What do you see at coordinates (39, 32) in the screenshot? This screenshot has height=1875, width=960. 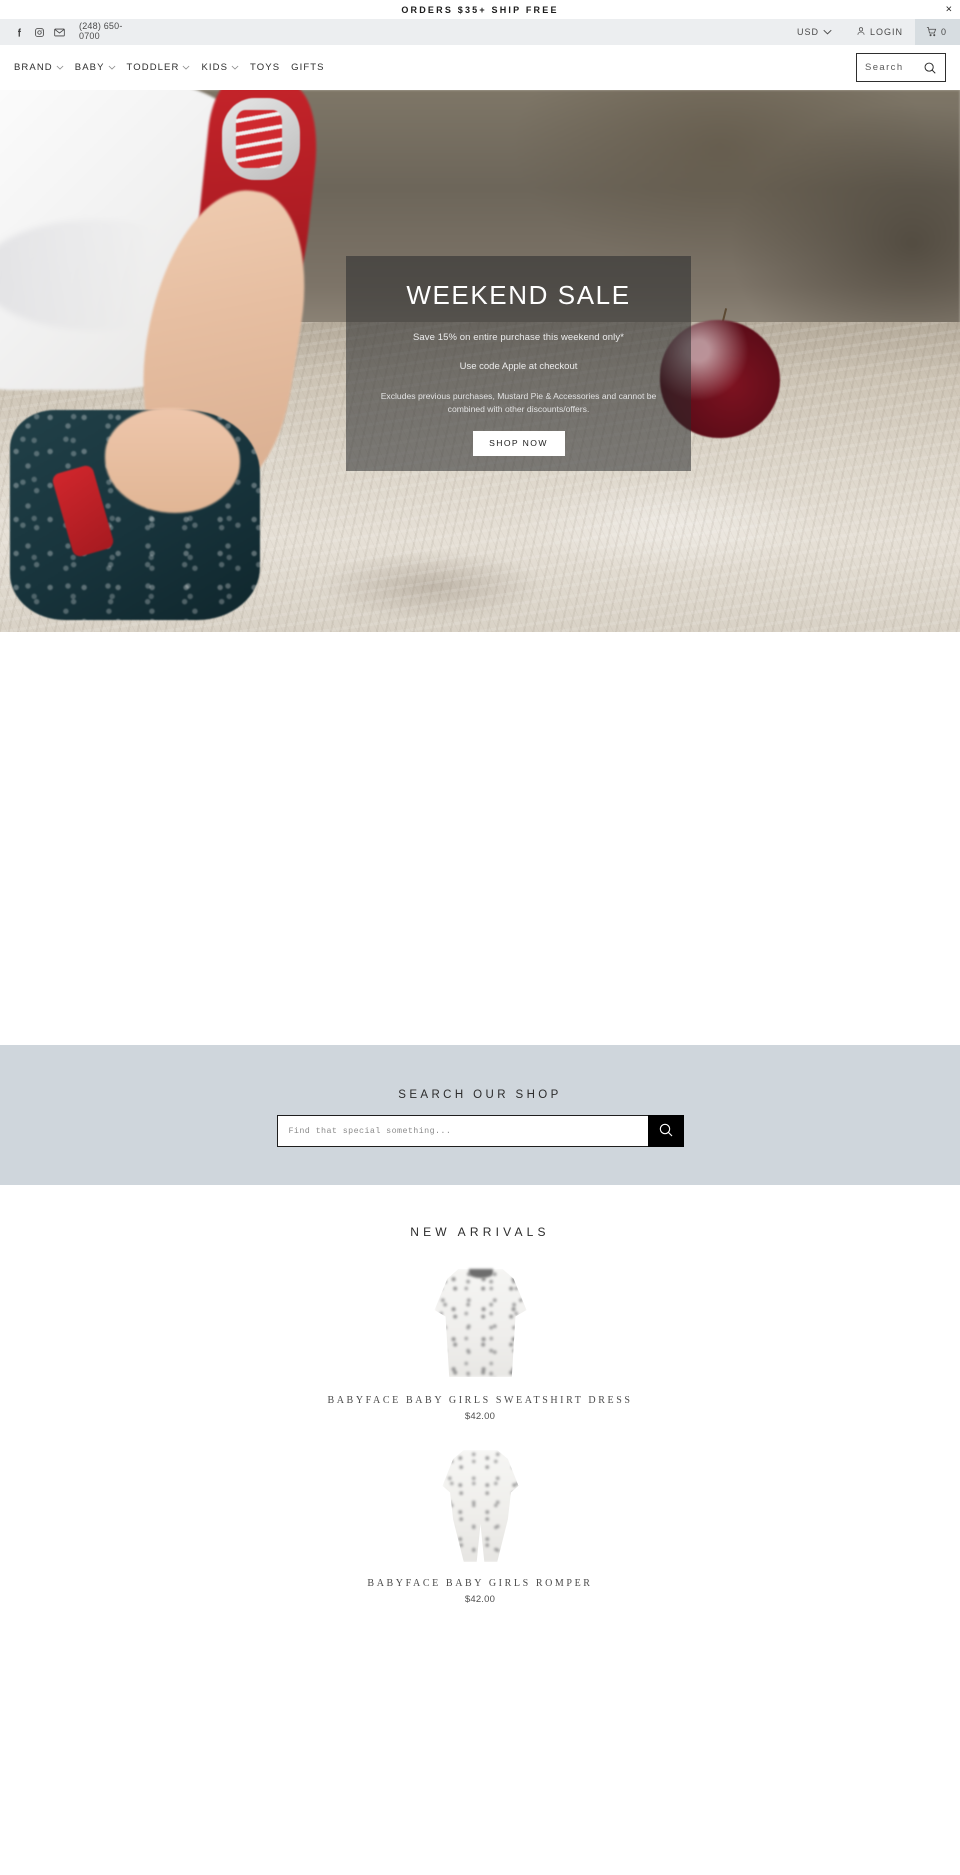 I see `instagram-icon` at bounding box center [39, 32].